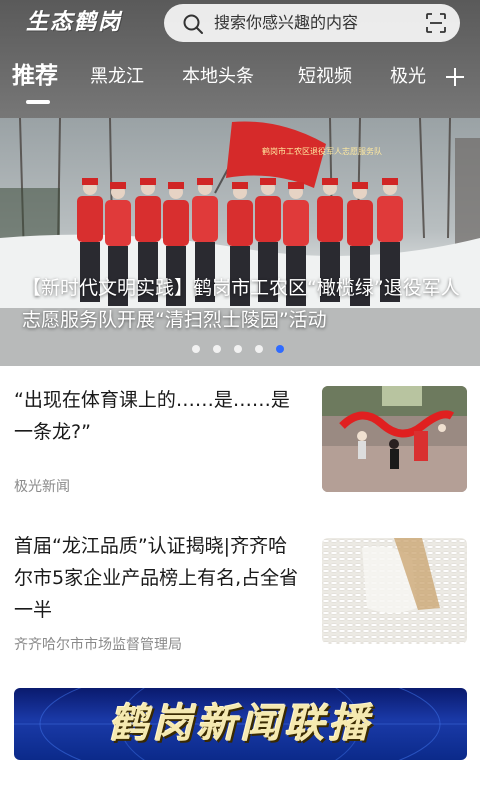 The height and width of the screenshot is (800, 480). Describe the element at coordinates (98, 645) in the screenshot. I see `news-source: 齐齐哈尔市市场监督管理局` at that location.